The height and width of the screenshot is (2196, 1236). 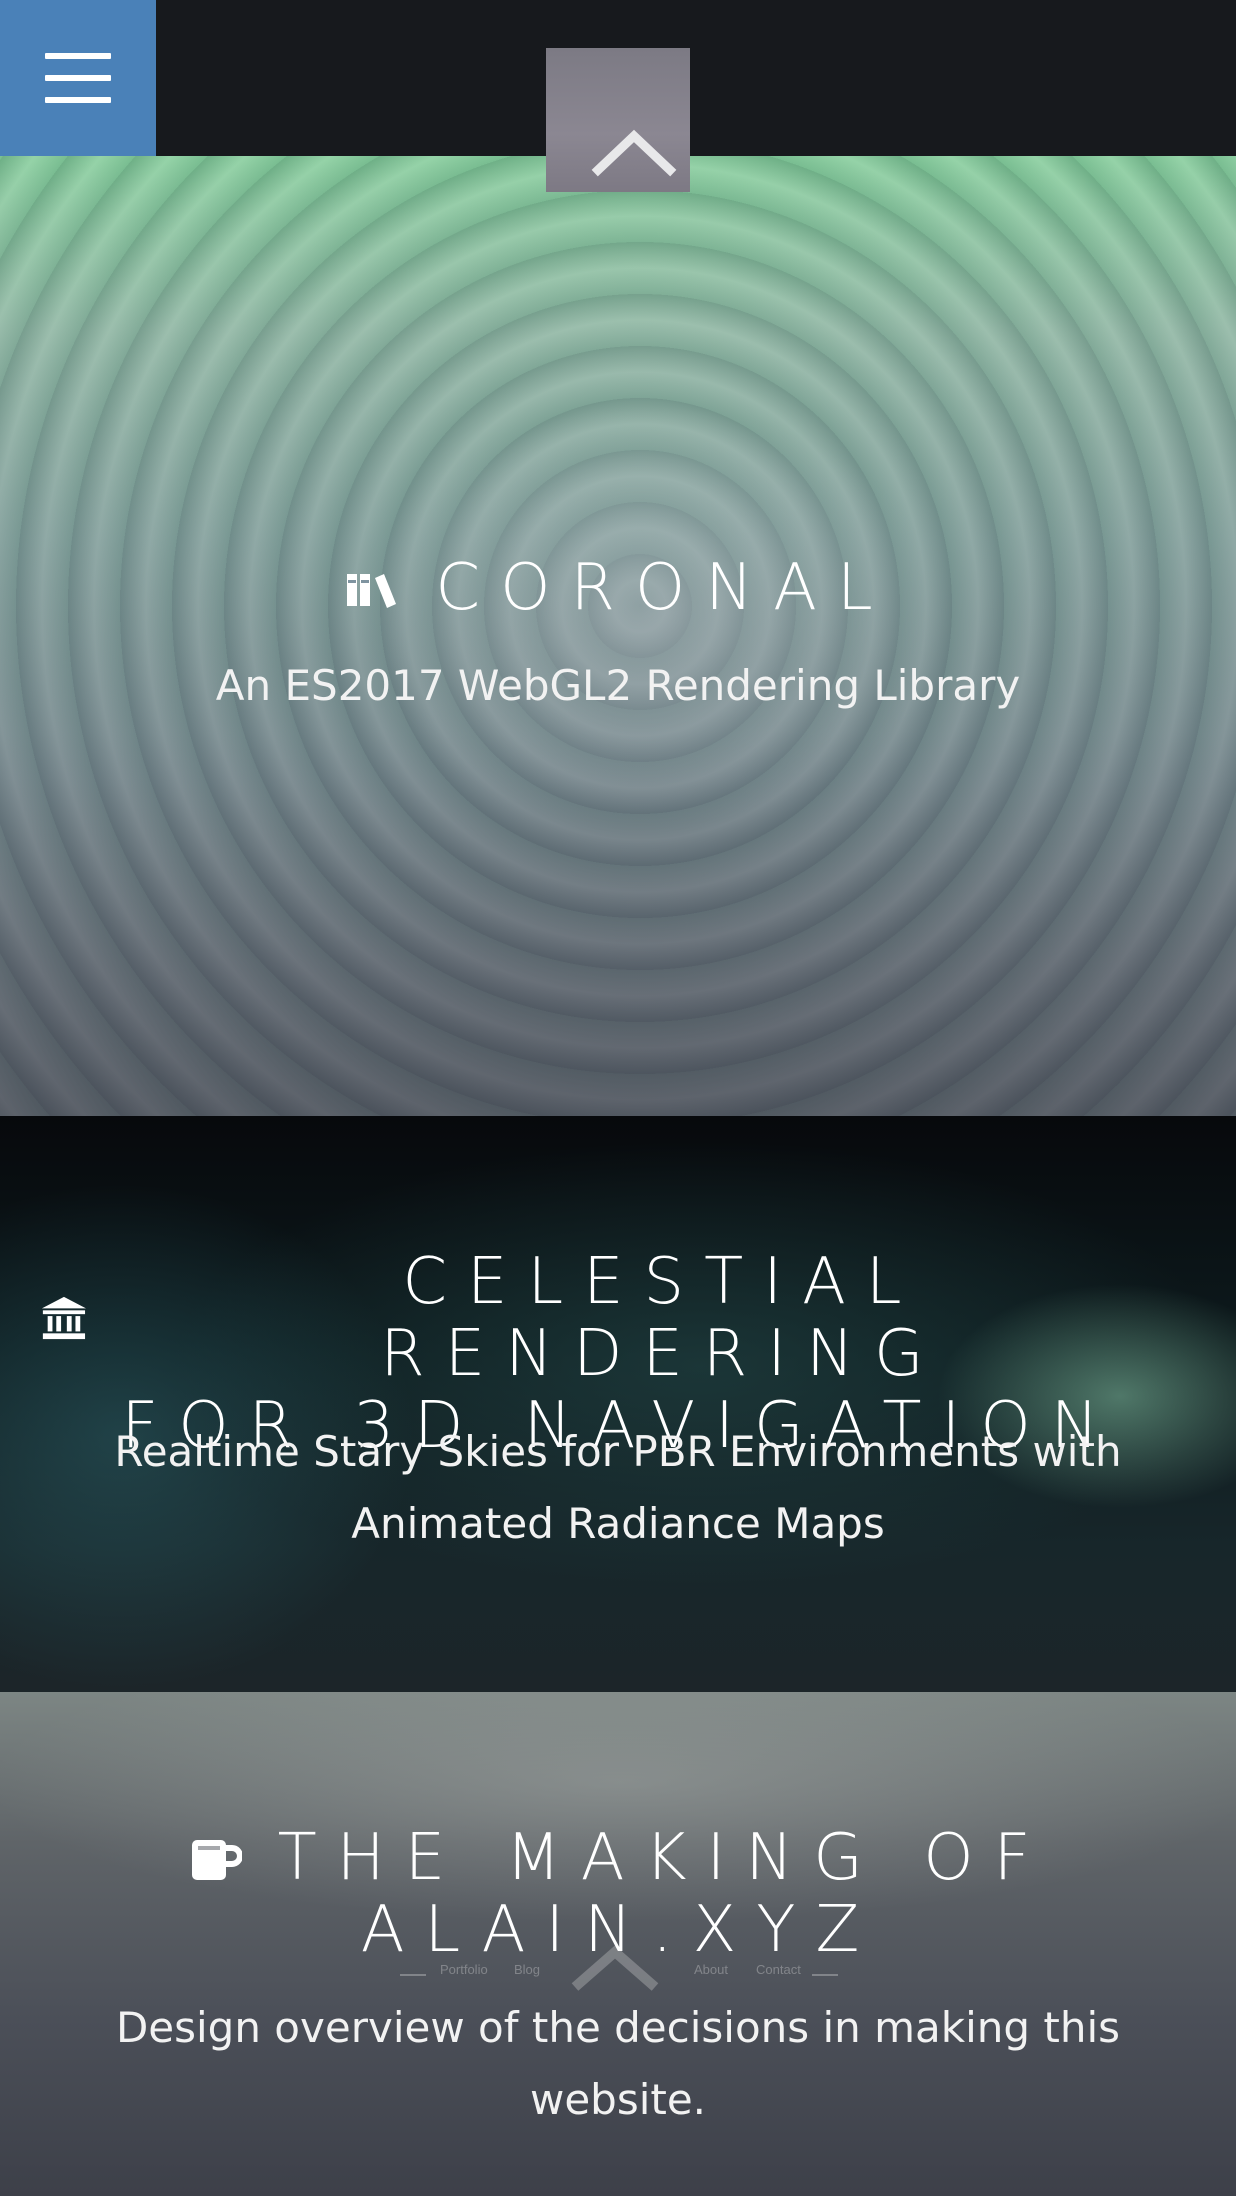 I want to click on project-title: CORONAL, so click(x=664, y=588).